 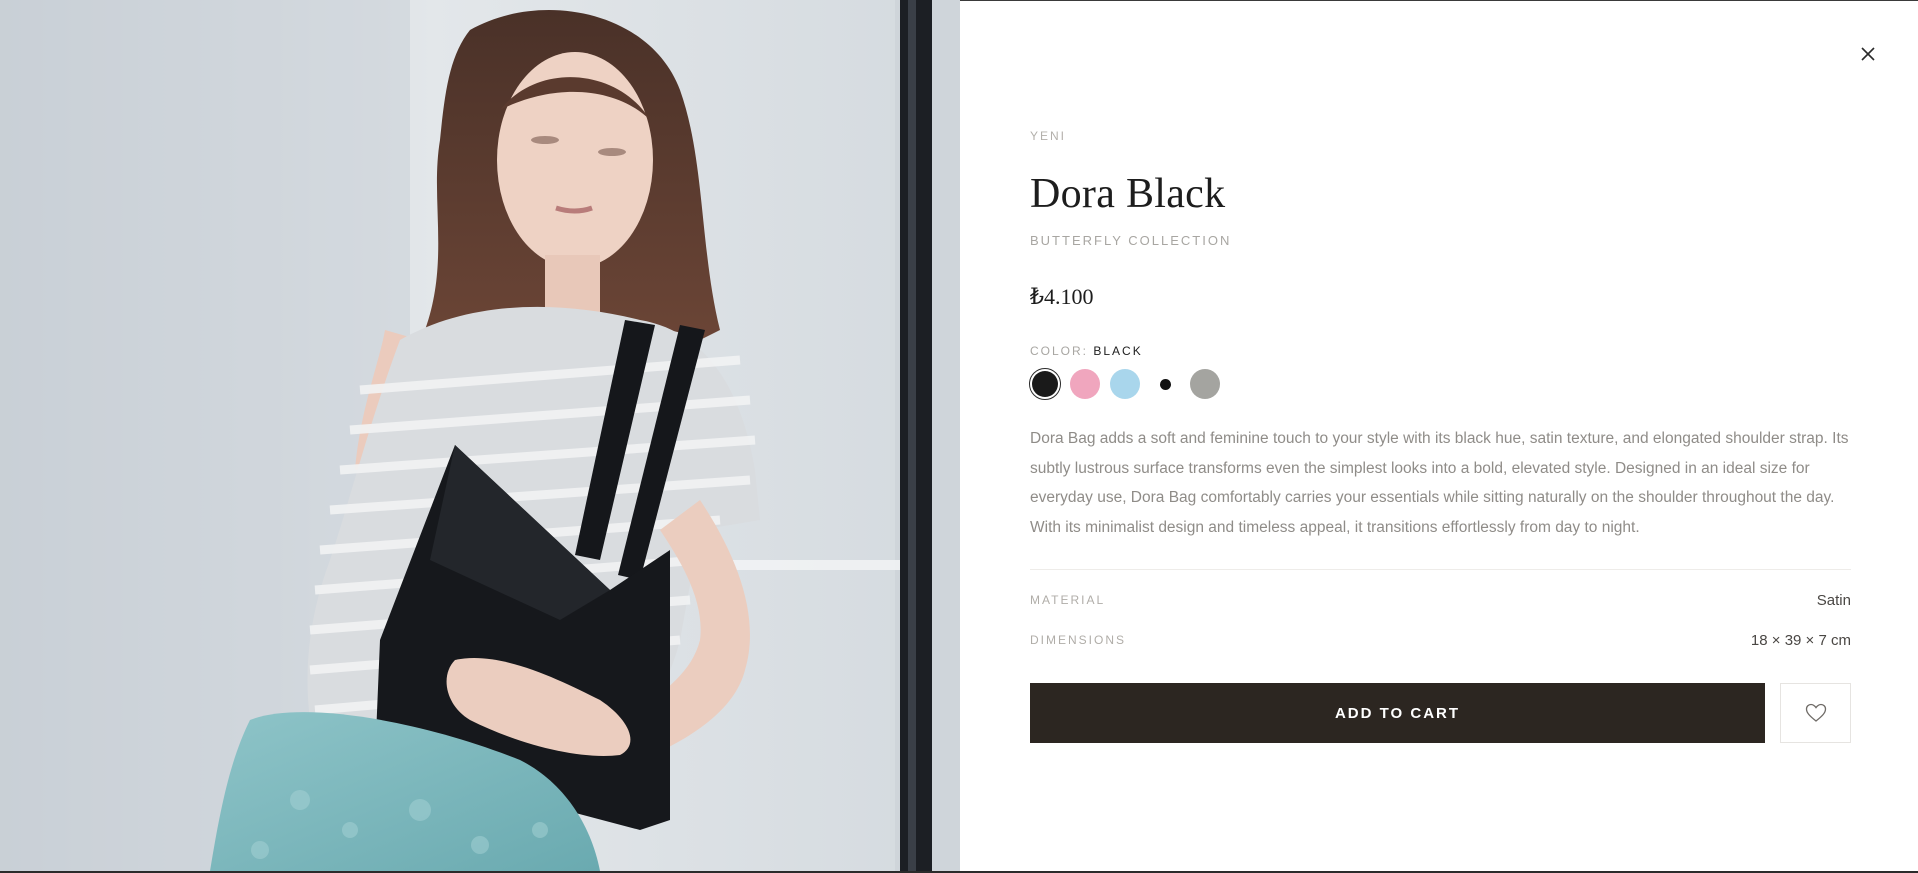 What do you see at coordinates (1800, 640) in the screenshot?
I see `spec-value: 18 × 39 × 7 cm` at bounding box center [1800, 640].